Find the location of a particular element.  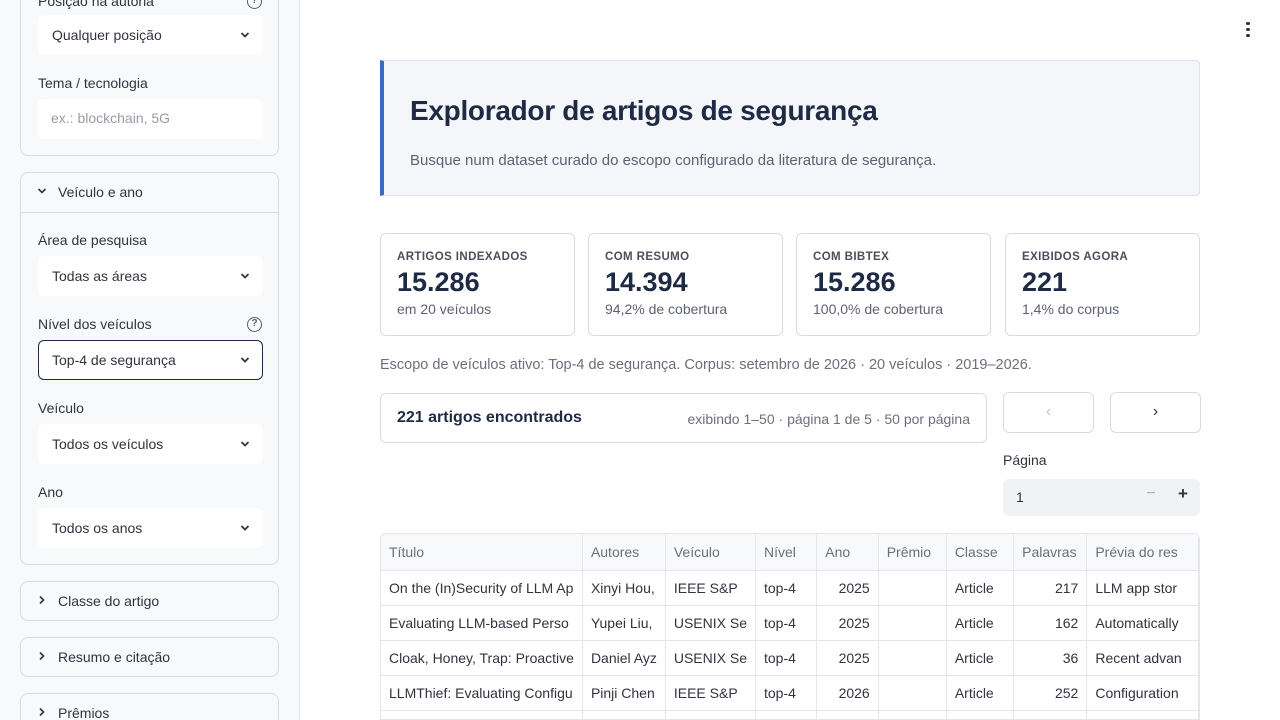

venue-year-expander-header: Veículo e ano is located at coordinates (149, 192).